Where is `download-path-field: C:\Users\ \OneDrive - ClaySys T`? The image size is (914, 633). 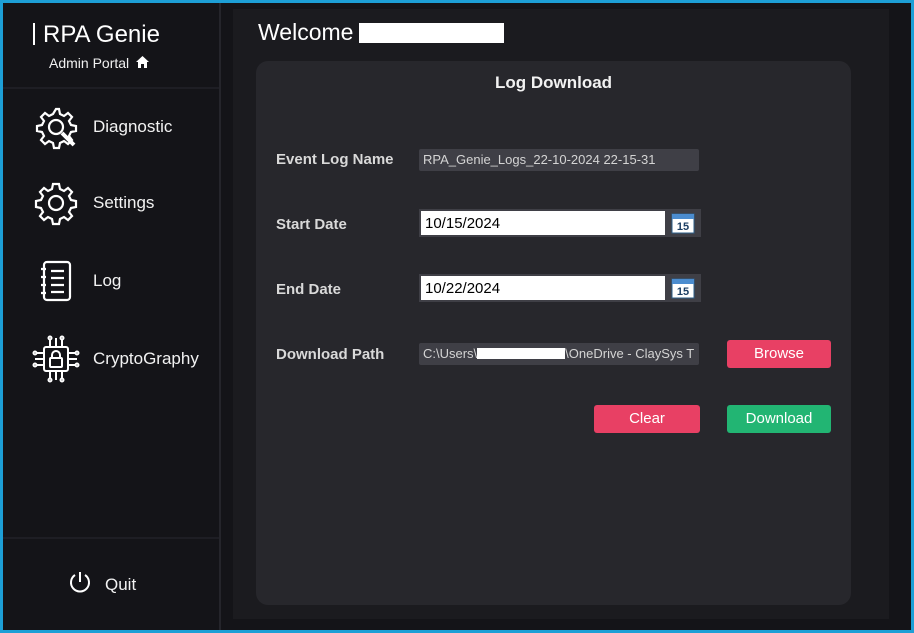 download-path-field: C:\Users\ \OneDrive - ClaySys T is located at coordinates (559, 354).